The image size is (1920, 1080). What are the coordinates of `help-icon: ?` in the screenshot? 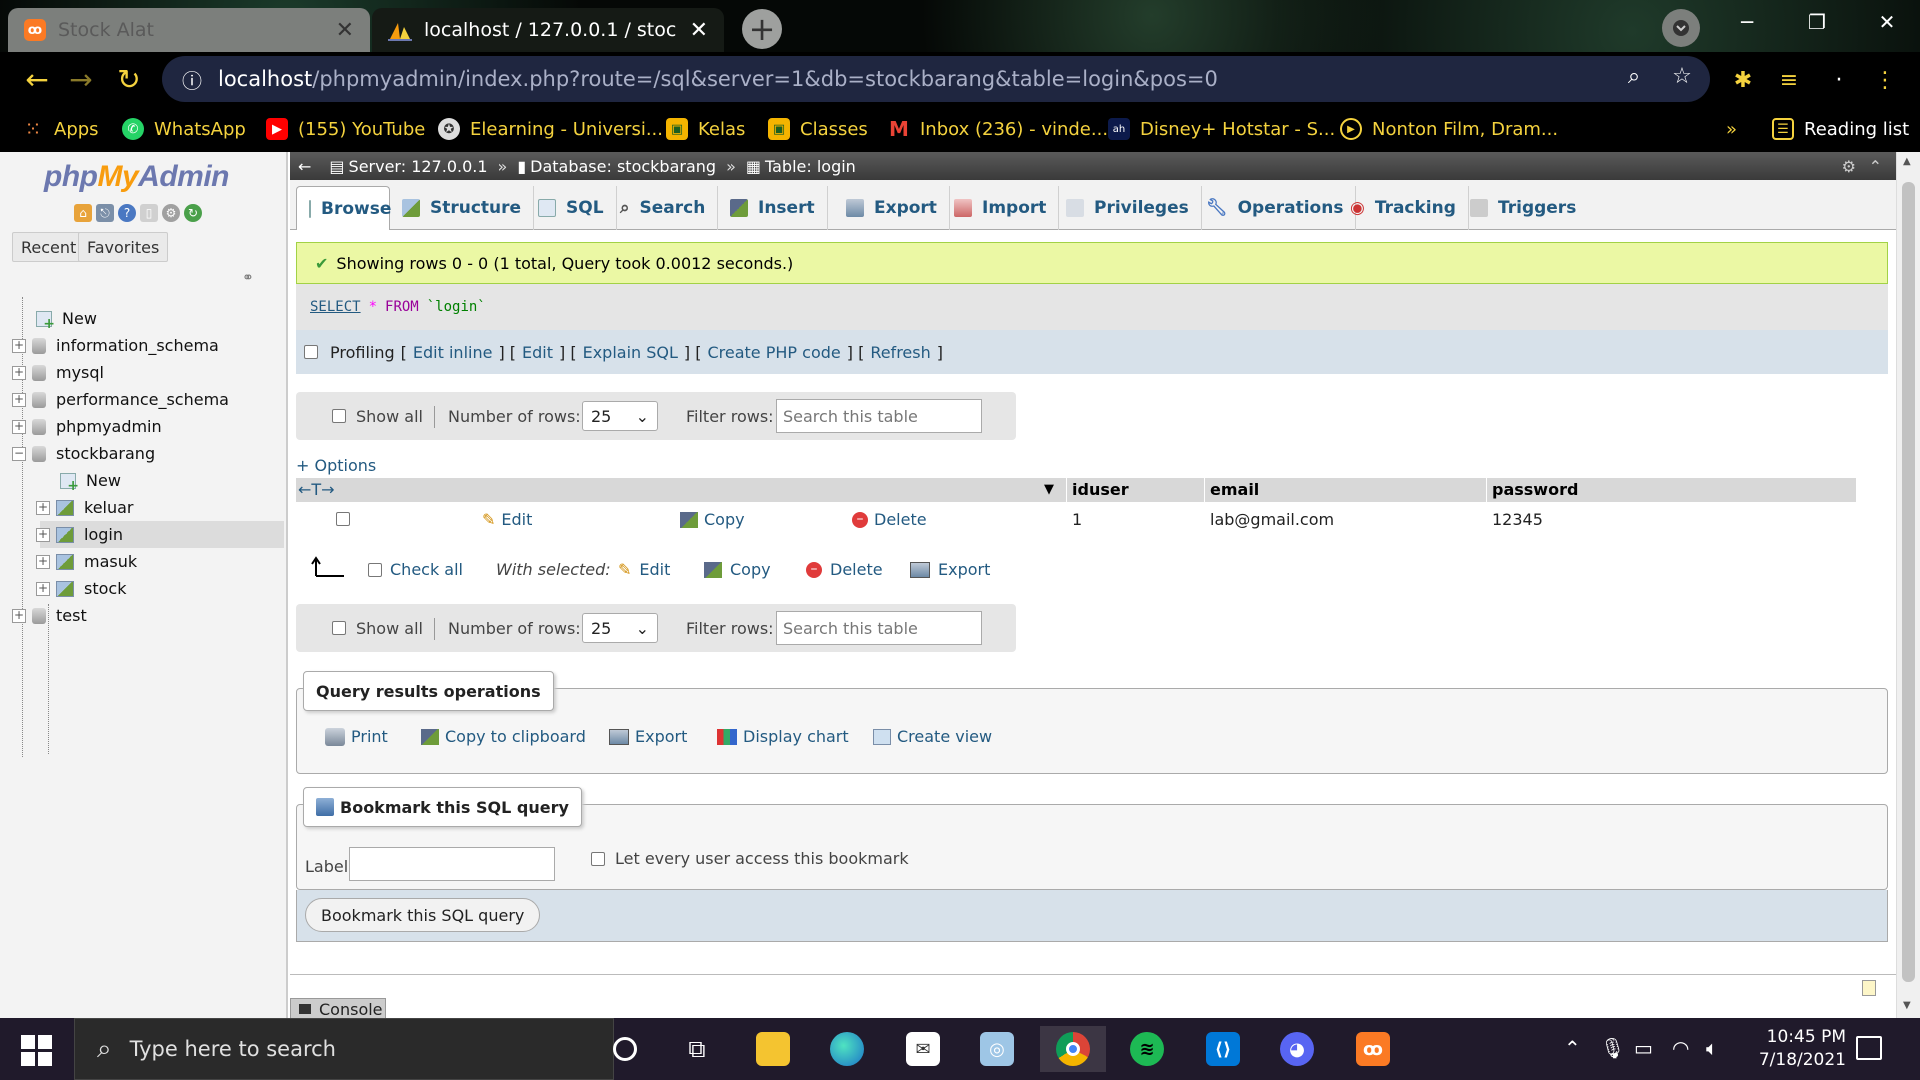 It's located at (127, 213).